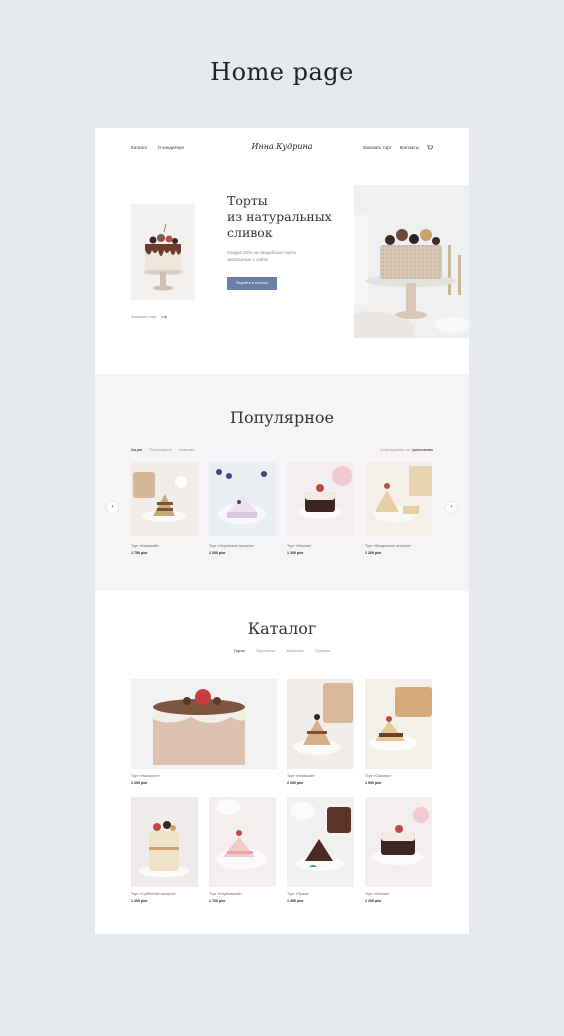 The image size is (564, 1036). What do you see at coordinates (388, 546) in the screenshot?
I see `product-name: Торт «Воскресное ассорти»` at bounding box center [388, 546].